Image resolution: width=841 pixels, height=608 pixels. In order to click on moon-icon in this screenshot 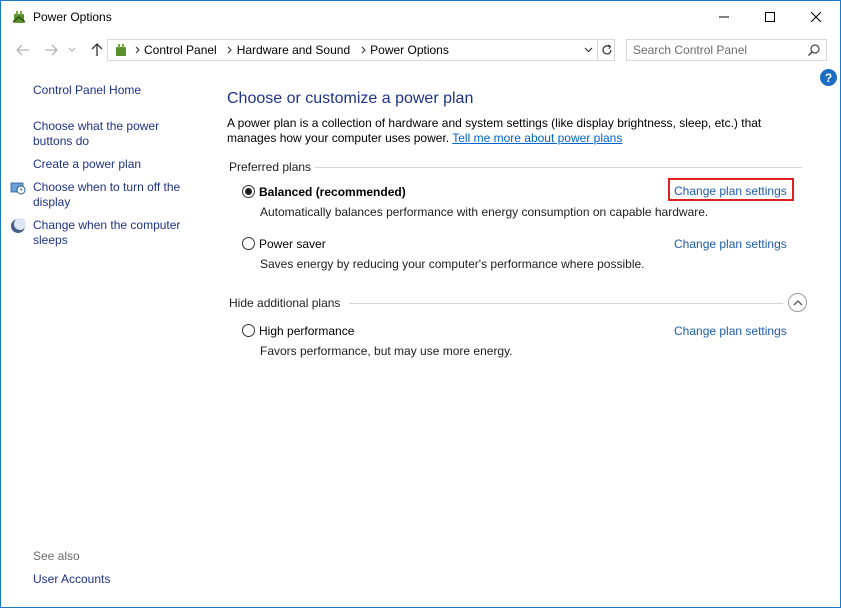, I will do `click(18, 225)`.